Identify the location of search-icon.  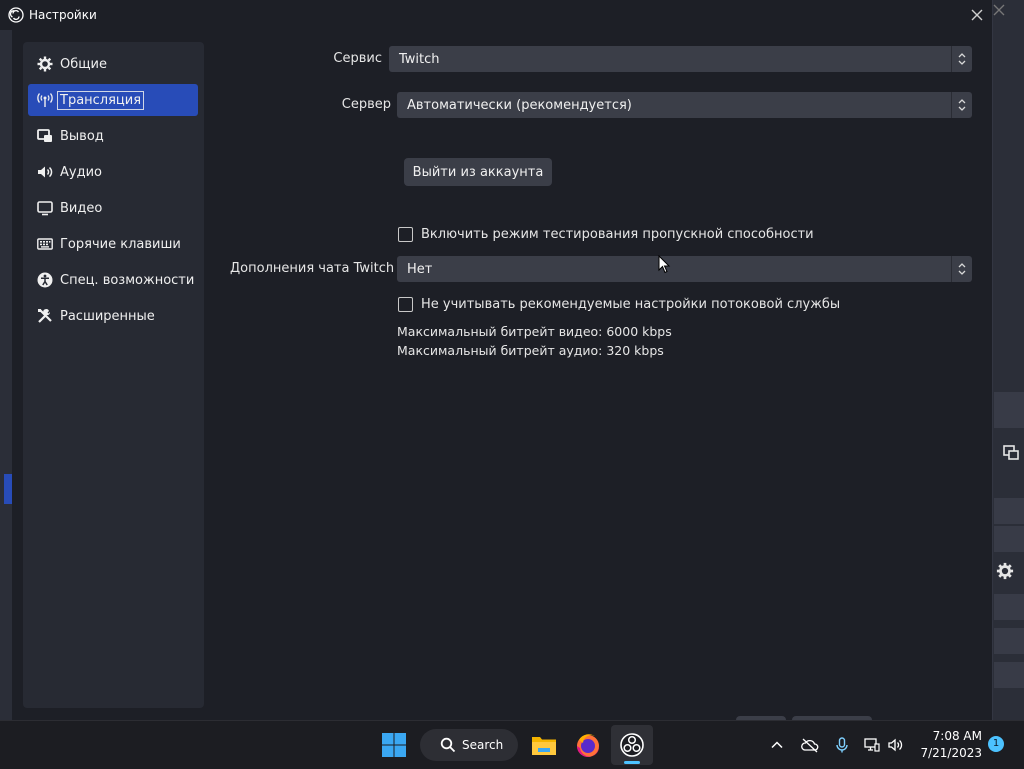
(448, 745).